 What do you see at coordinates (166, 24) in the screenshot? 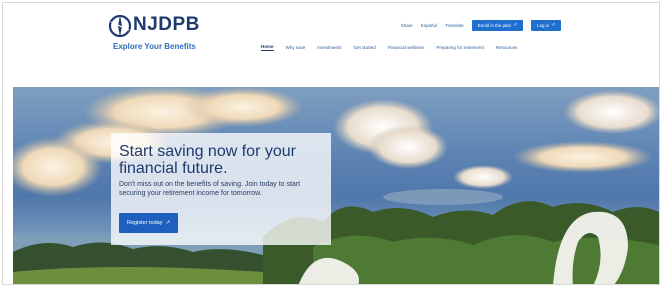
I see `logo-wordmark: NJDPB` at bounding box center [166, 24].